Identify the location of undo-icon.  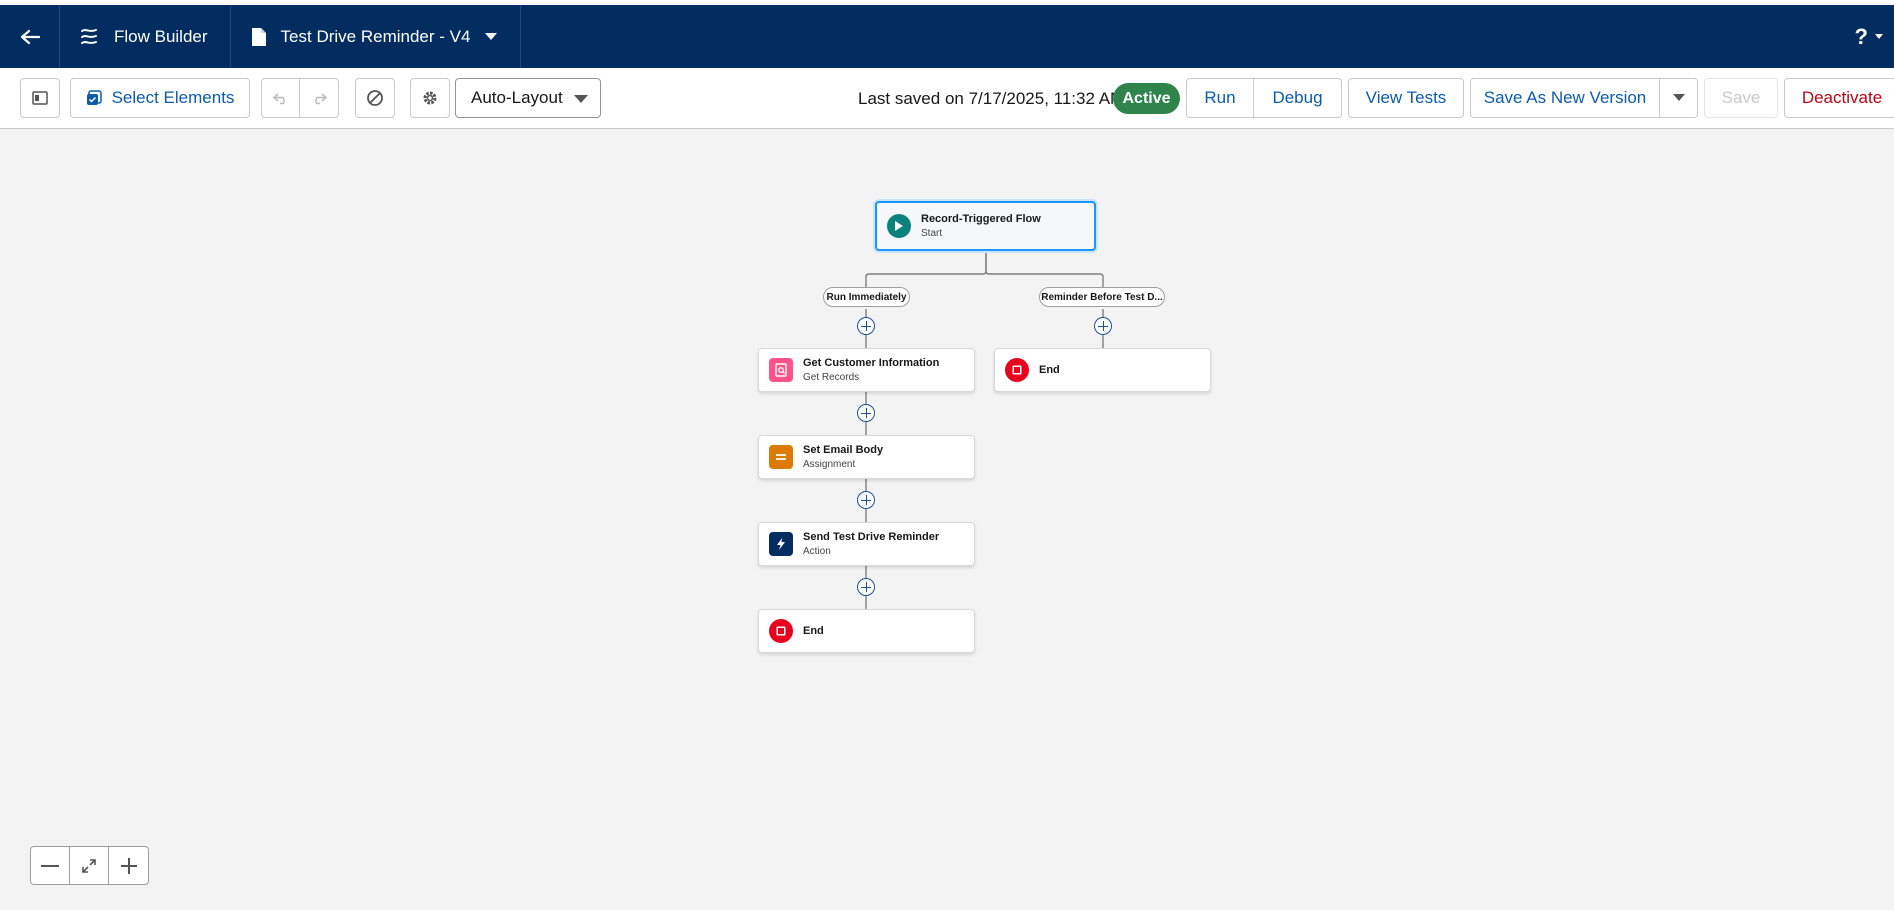
(278, 99).